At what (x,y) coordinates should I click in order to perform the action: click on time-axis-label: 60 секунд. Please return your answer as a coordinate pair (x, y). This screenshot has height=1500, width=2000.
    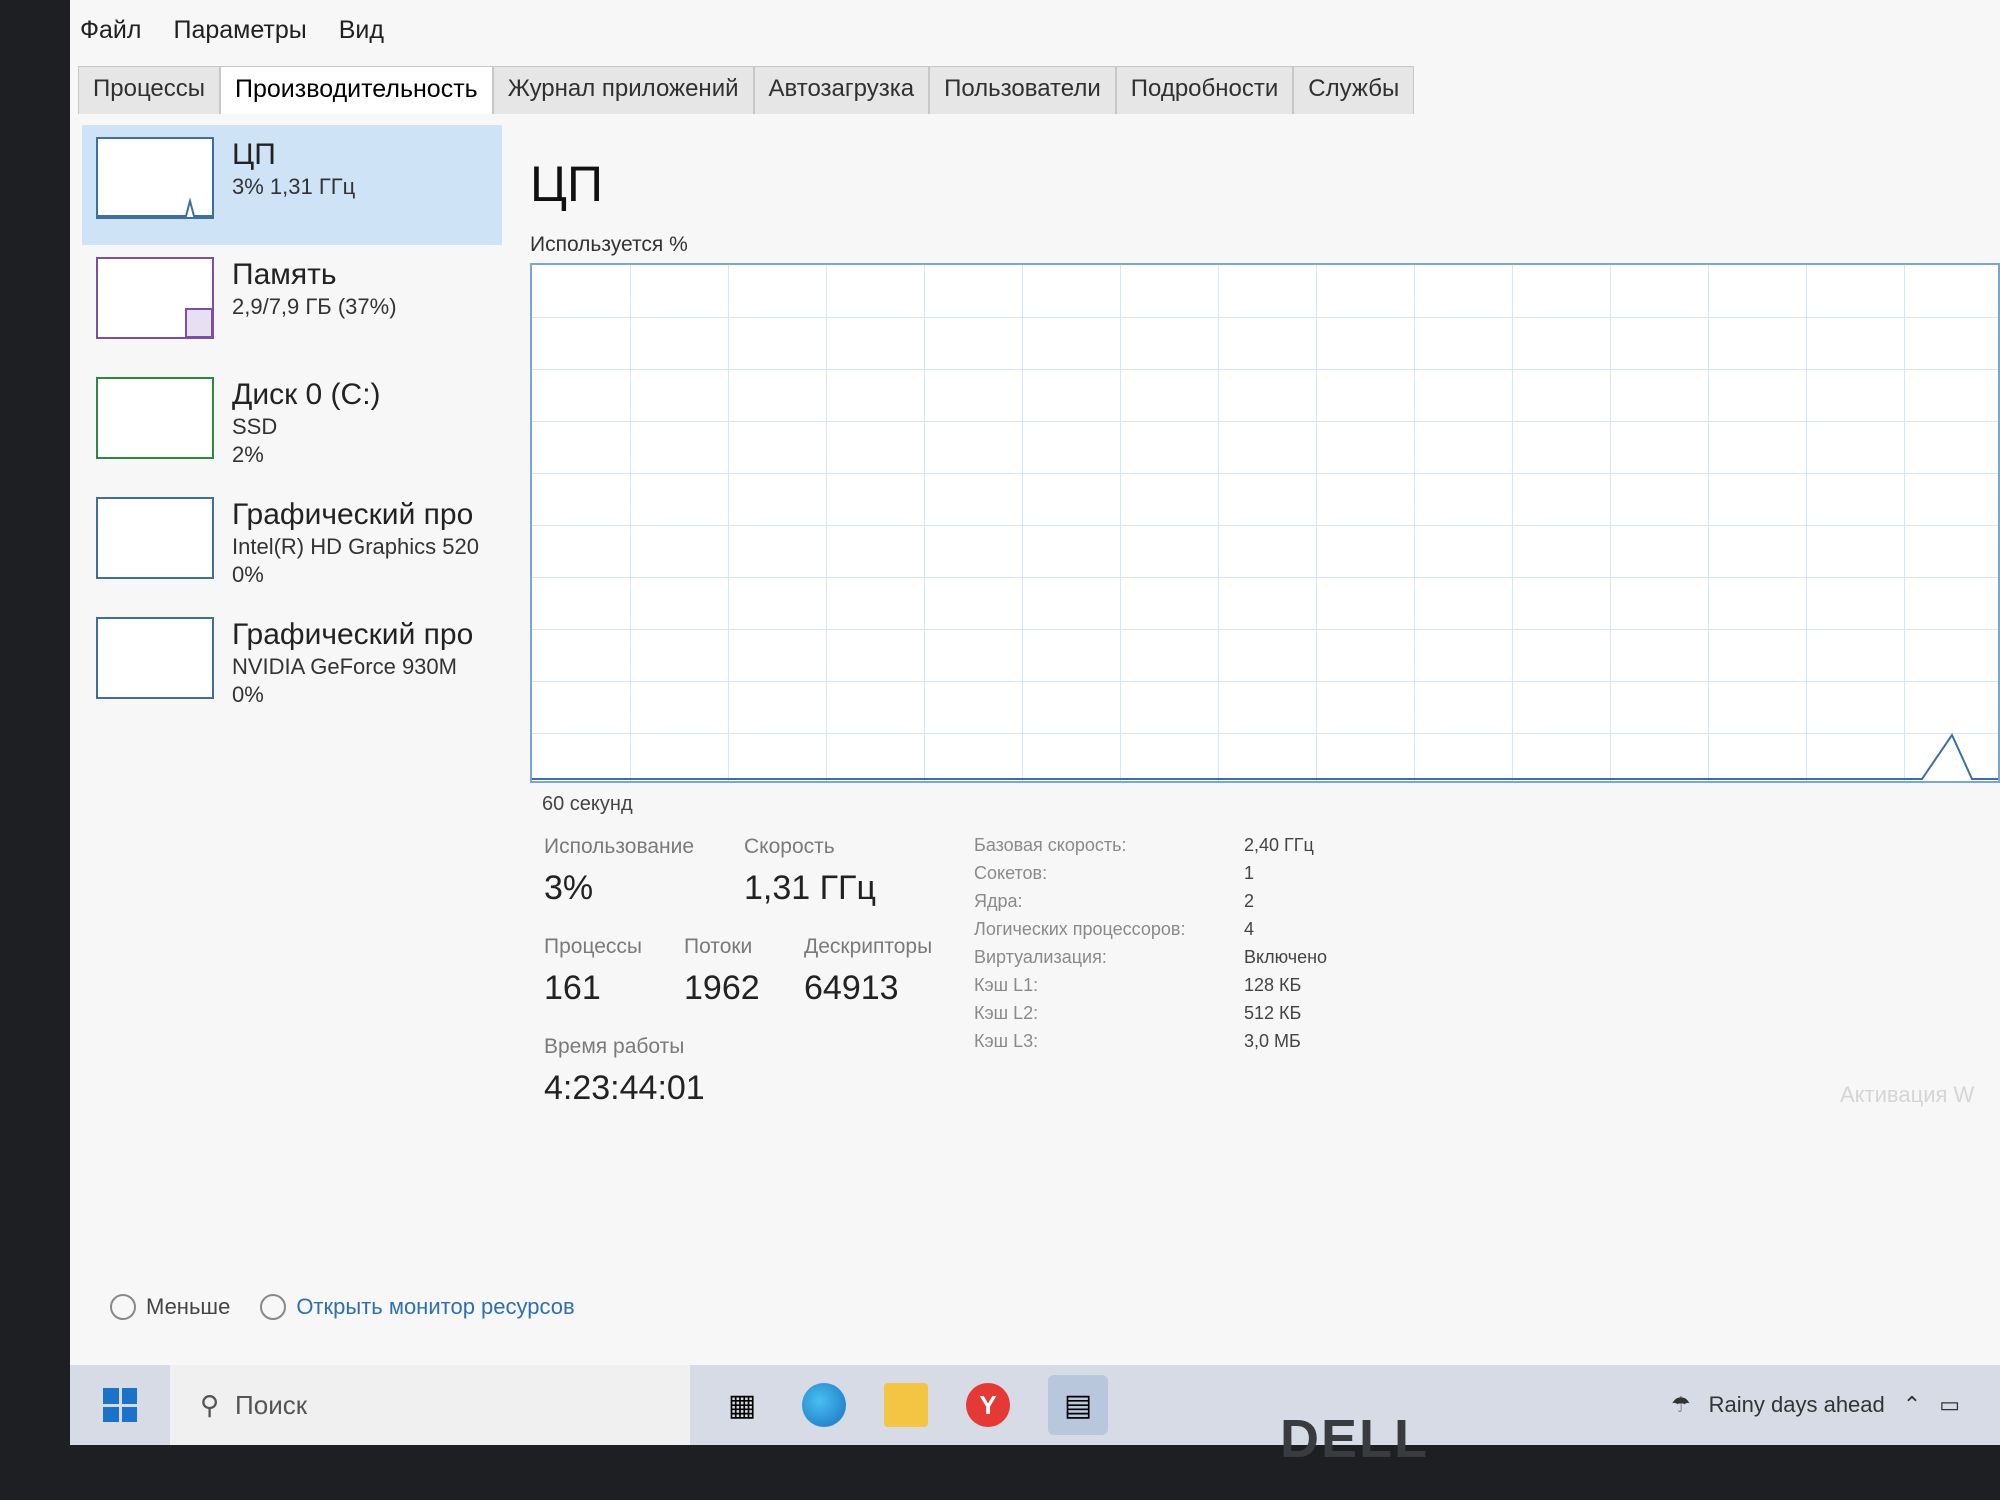
    Looking at the image, I should click on (587, 804).